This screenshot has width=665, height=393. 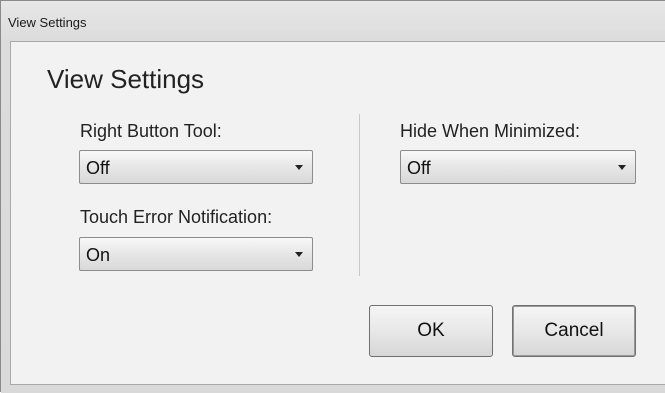 I want to click on touch-error-notification-value: On, so click(x=98, y=255).